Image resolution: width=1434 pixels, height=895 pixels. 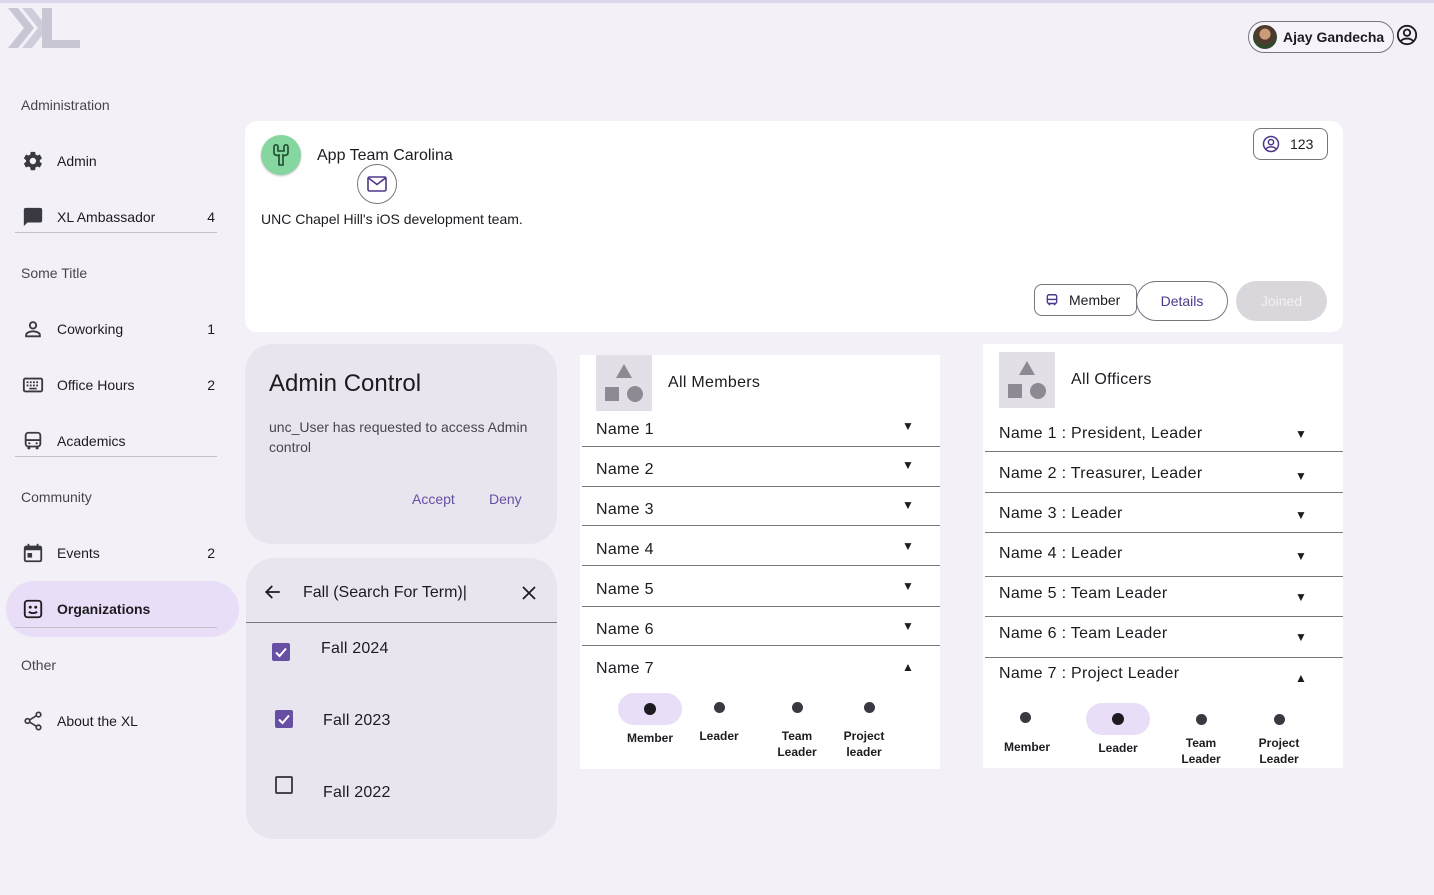 I want to click on bus-icon, so click(x=33, y=440).